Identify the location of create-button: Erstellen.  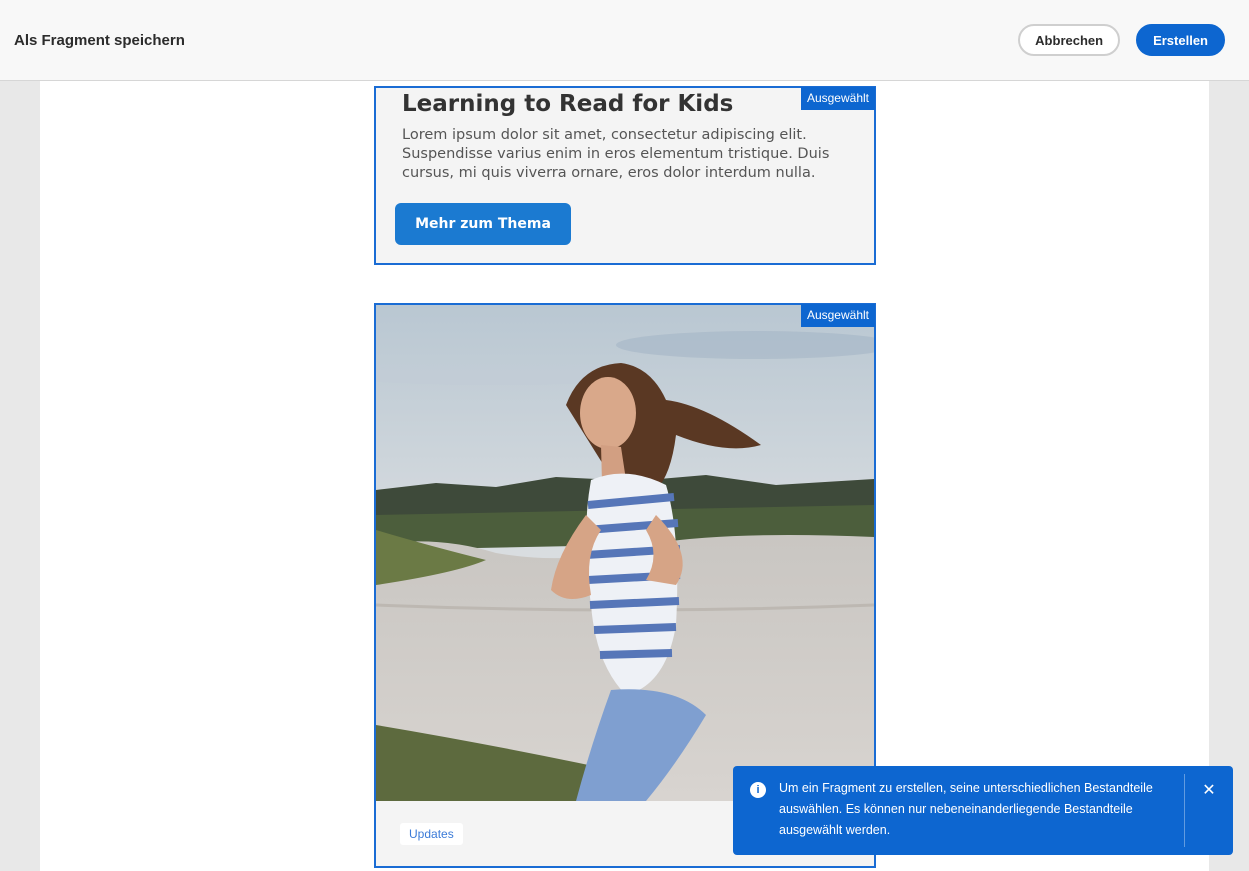
(1180, 40).